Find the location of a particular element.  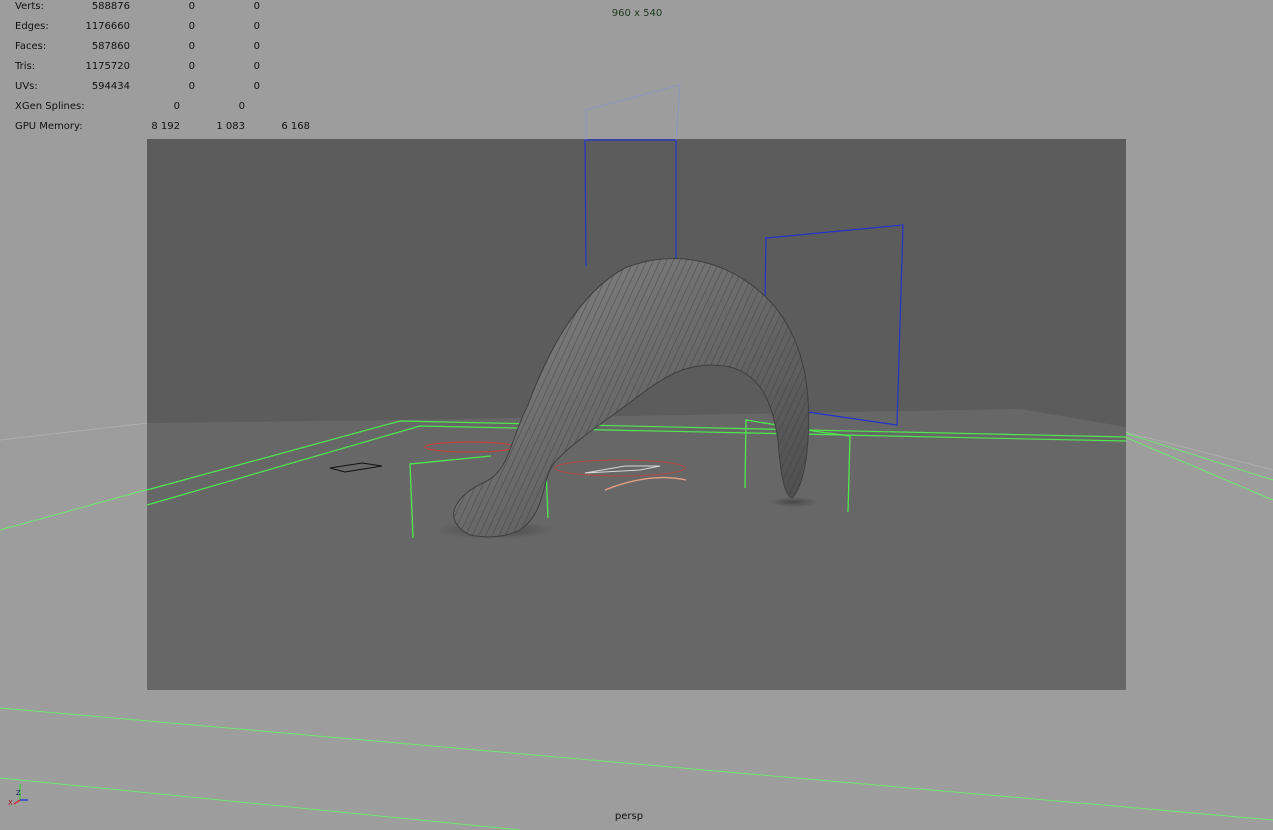

hud-value-total: 1176660 is located at coordinates (107, 26).